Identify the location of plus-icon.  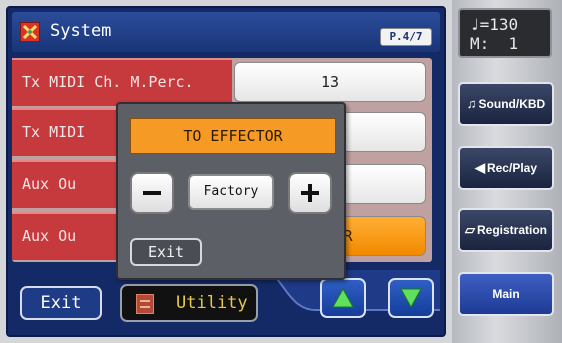
(310, 193).